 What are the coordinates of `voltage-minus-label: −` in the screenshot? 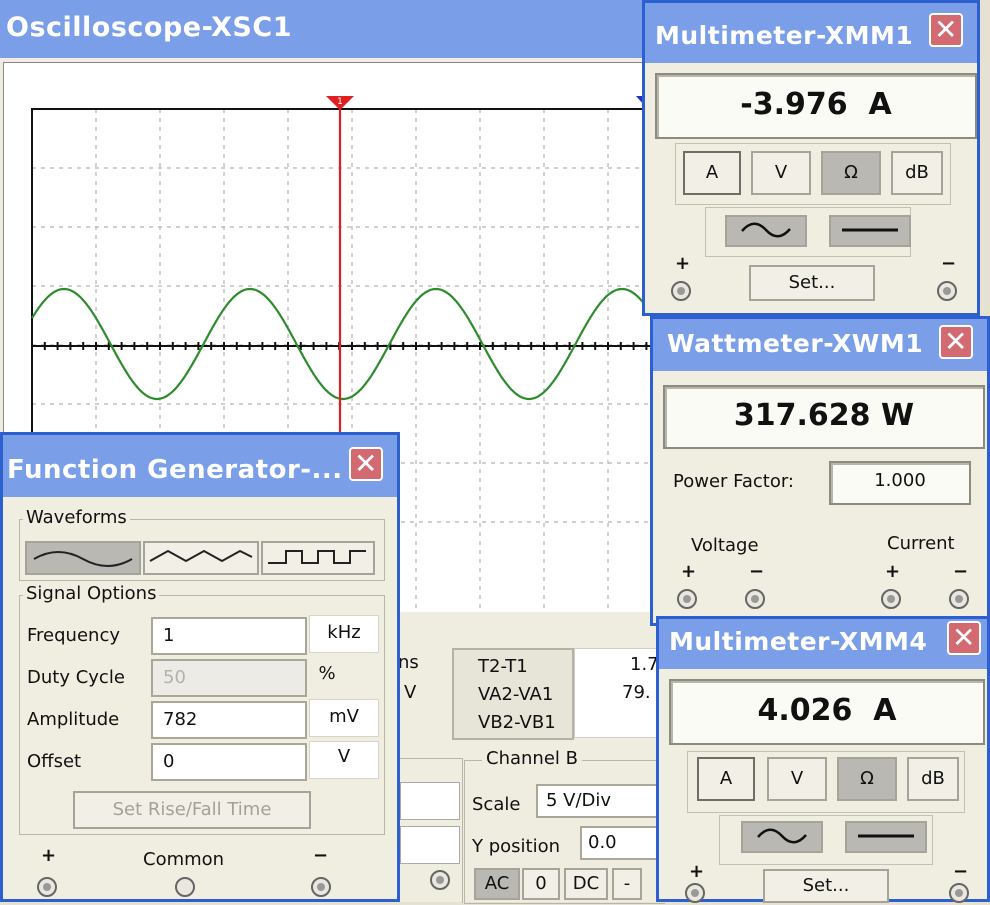 It's located at (757, 571).